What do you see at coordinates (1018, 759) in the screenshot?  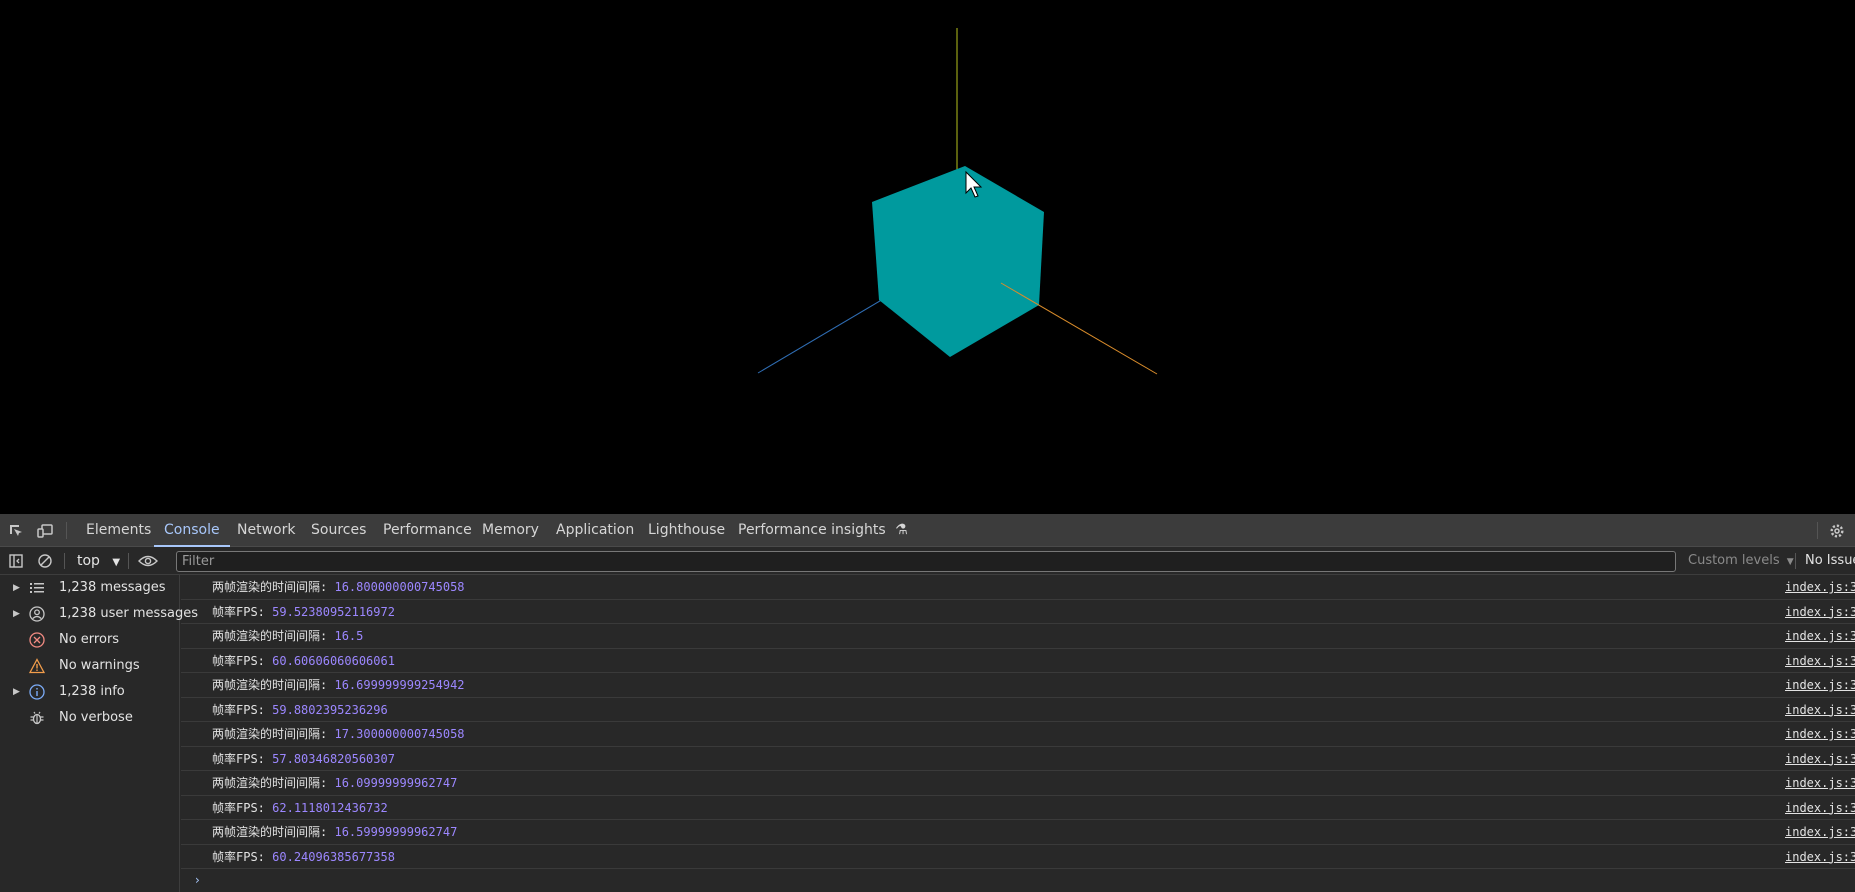 I see `log-row: 帧率FPS: 57.80346820560307 index.js:3` at bounding box center [1018, 759].